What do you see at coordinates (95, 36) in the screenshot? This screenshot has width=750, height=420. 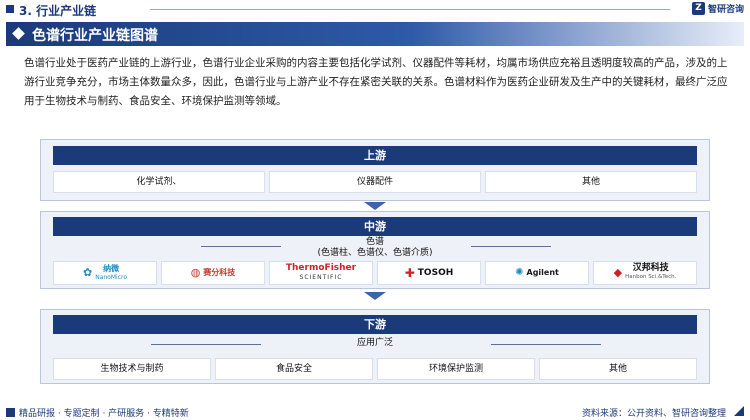 I see `banner-title: 色谱行业产业链图谱` at bounding box center [95, 36].